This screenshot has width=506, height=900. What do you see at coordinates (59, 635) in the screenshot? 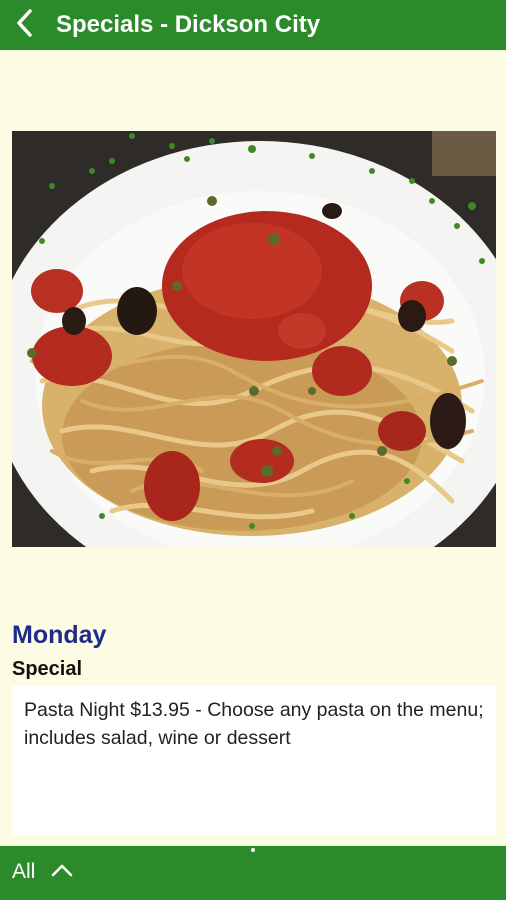
I see `special-day-heading: Monday` at bounding box center [59, 635].